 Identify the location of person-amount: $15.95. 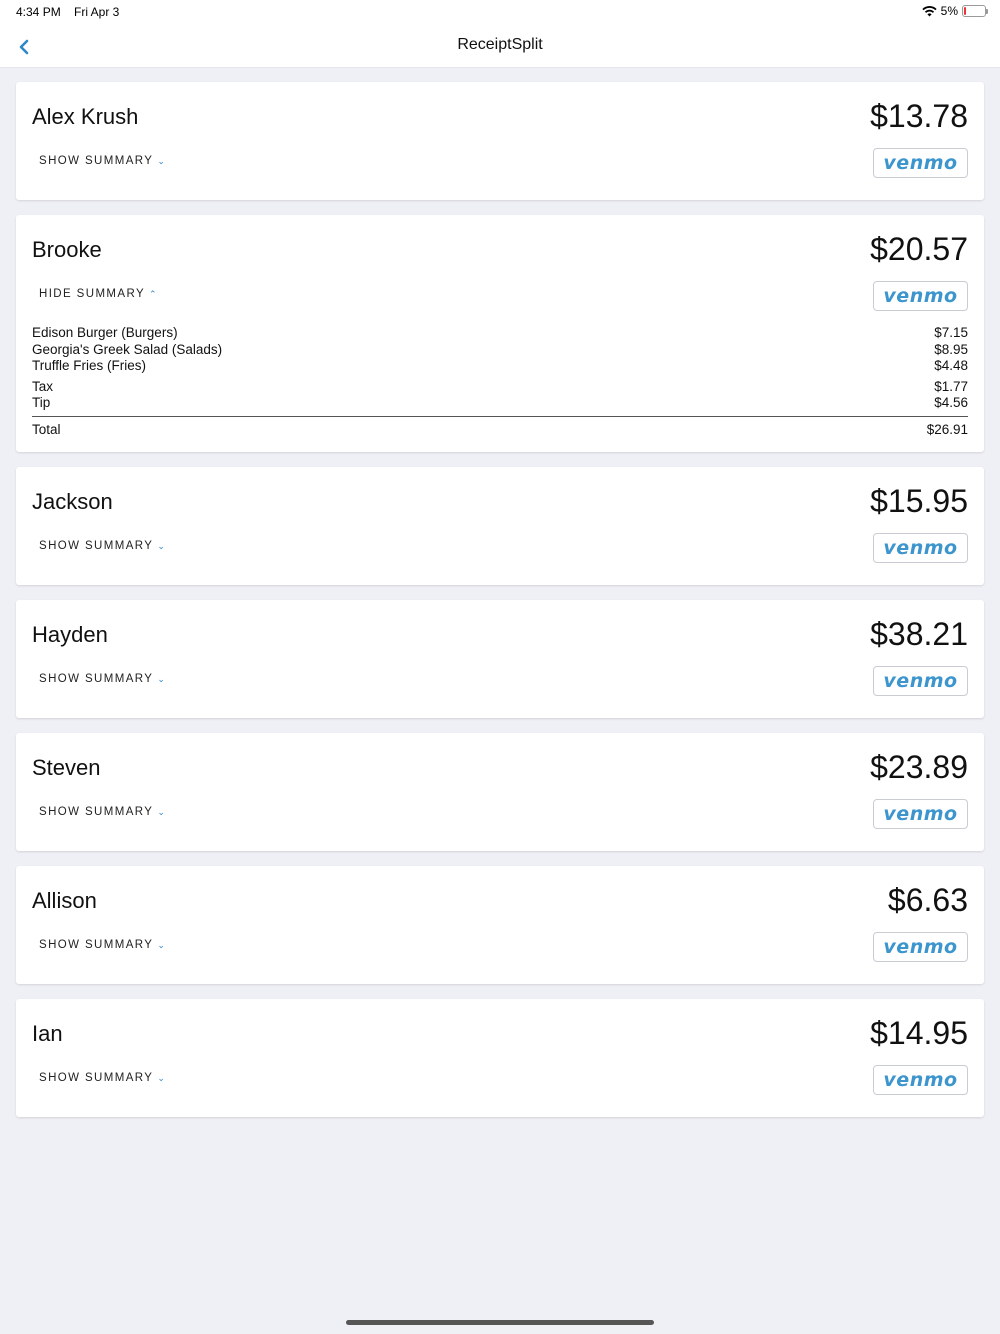
(919, 501).